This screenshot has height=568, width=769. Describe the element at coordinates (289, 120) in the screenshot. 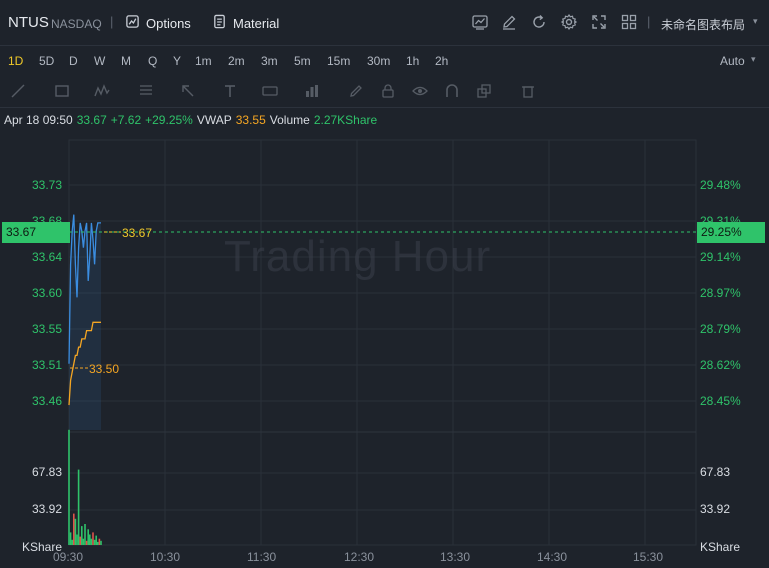

I see `volume-label: Volume` at that location.